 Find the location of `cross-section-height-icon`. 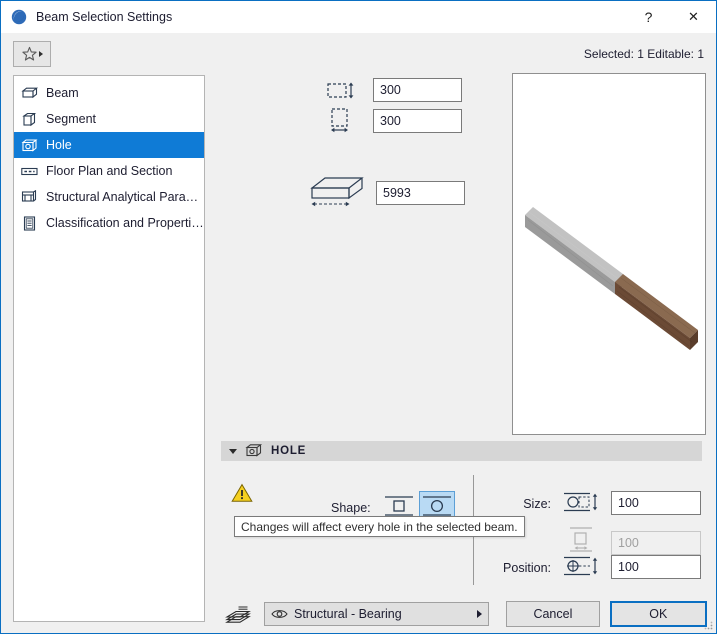

cross-section-height-icon is located at coordinates (345, 90).